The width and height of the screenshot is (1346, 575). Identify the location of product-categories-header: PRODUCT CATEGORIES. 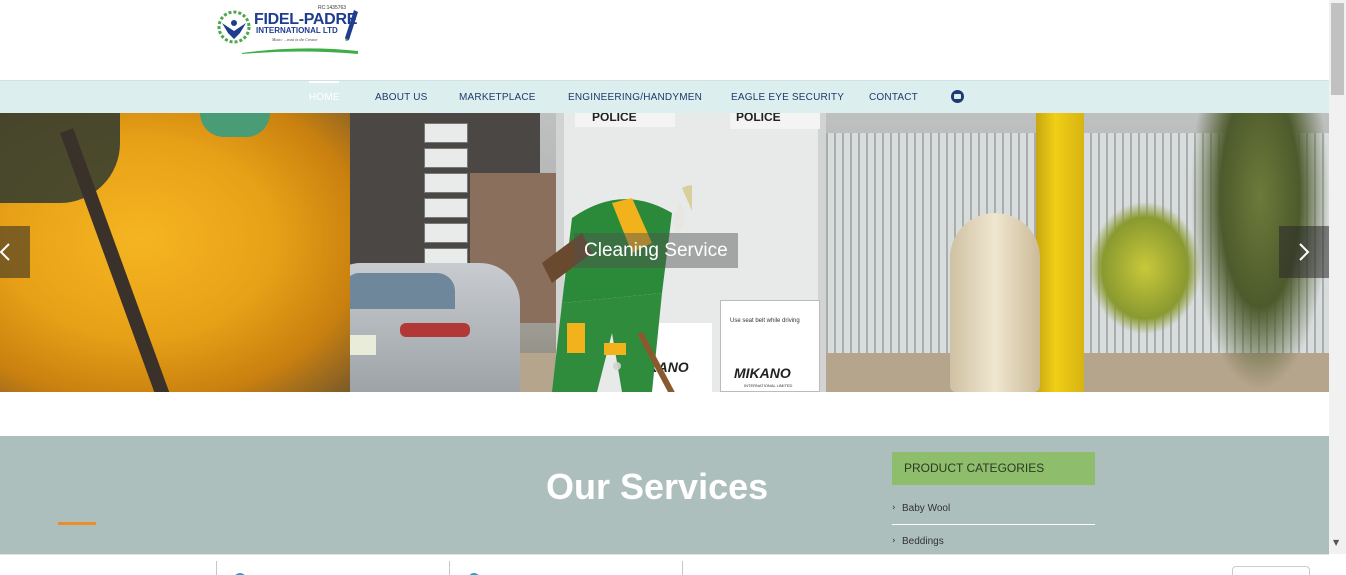
(993, 468).